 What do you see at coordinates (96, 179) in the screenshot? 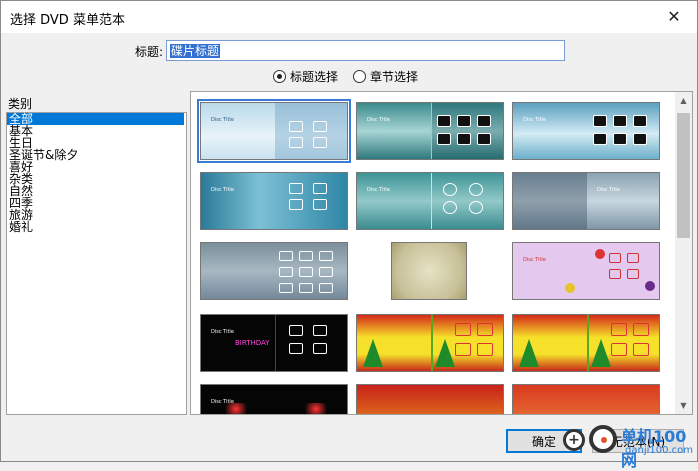
I see `category-item-misc: 杂类` at bounding box center [96, 179].